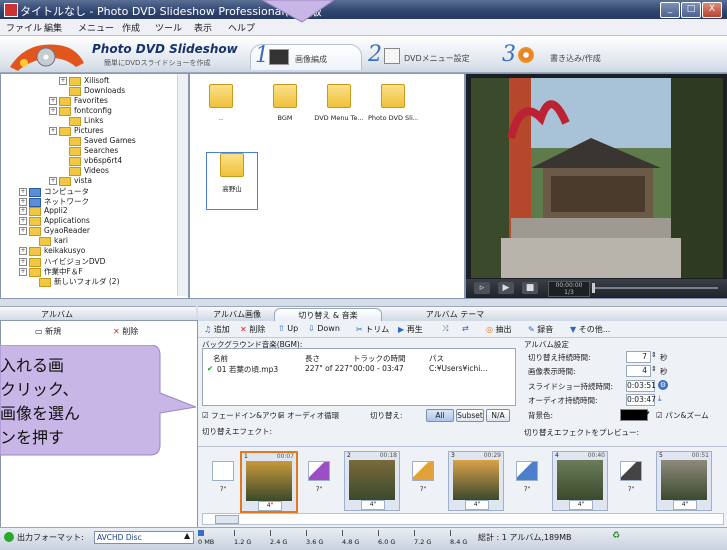 Image resolution: width=727 pixels, height=550 pixels. I want to click on delete-button: ✕ 削除, so click(252, 329).